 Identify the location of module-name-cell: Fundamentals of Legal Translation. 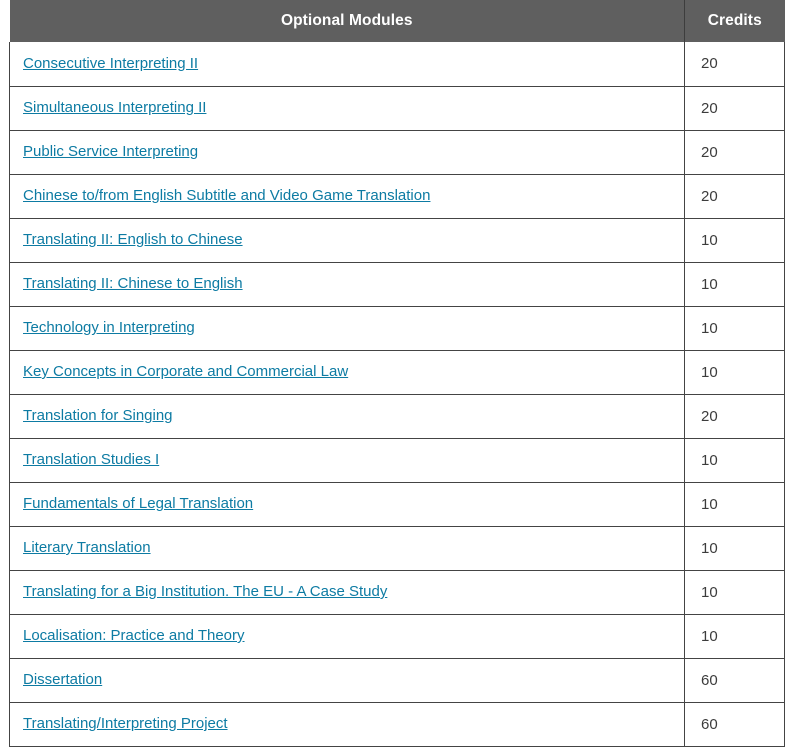
(347, 504).